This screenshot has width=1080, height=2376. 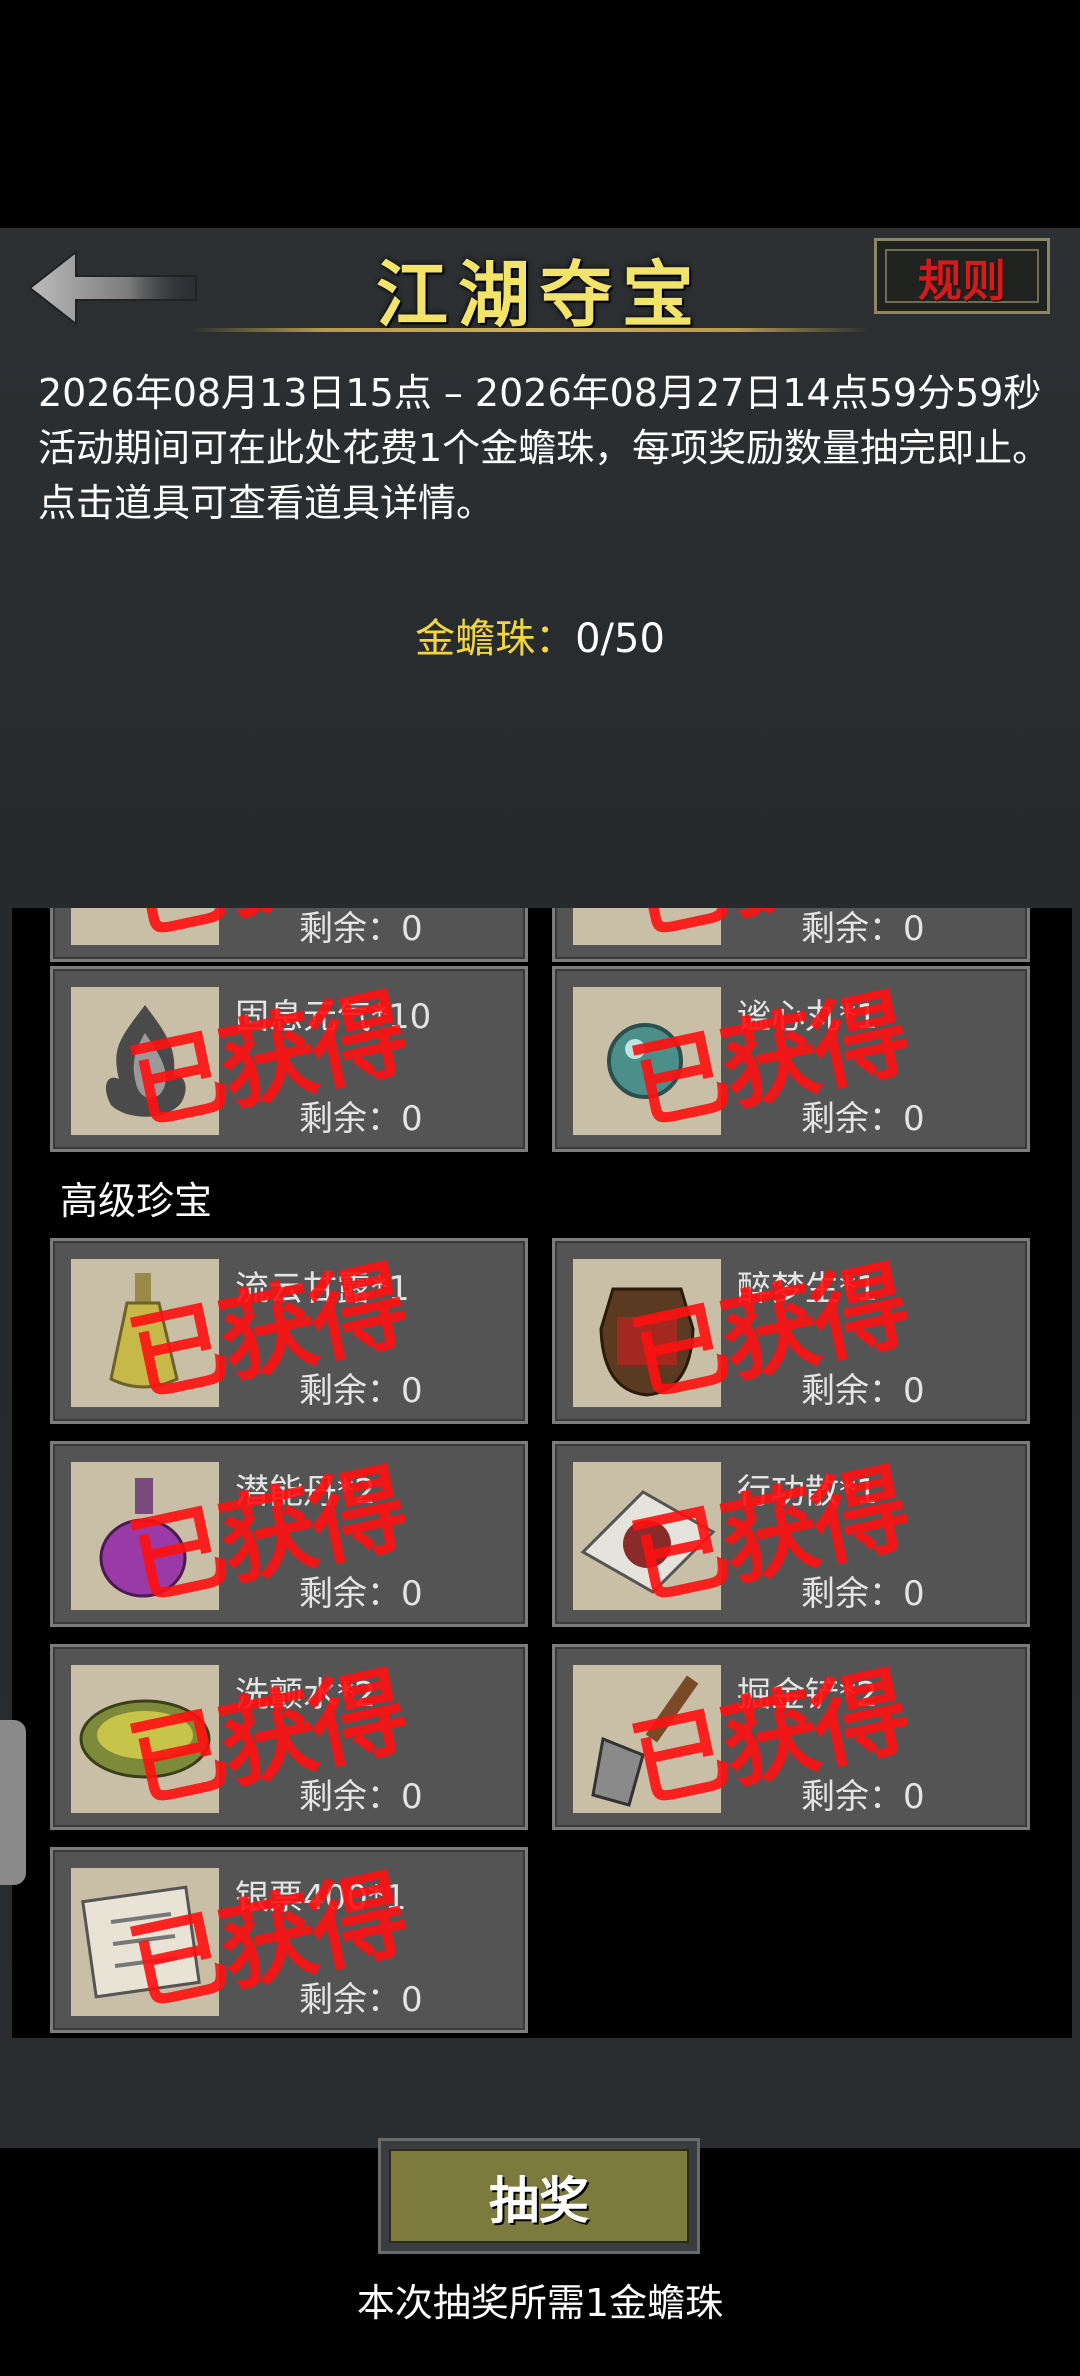 What do you see at coordinates (791, 1534) in the screenshot?
I see `prize-card: 行功散*1 已获得 剩余：0` at bounding box center [791, 1534].